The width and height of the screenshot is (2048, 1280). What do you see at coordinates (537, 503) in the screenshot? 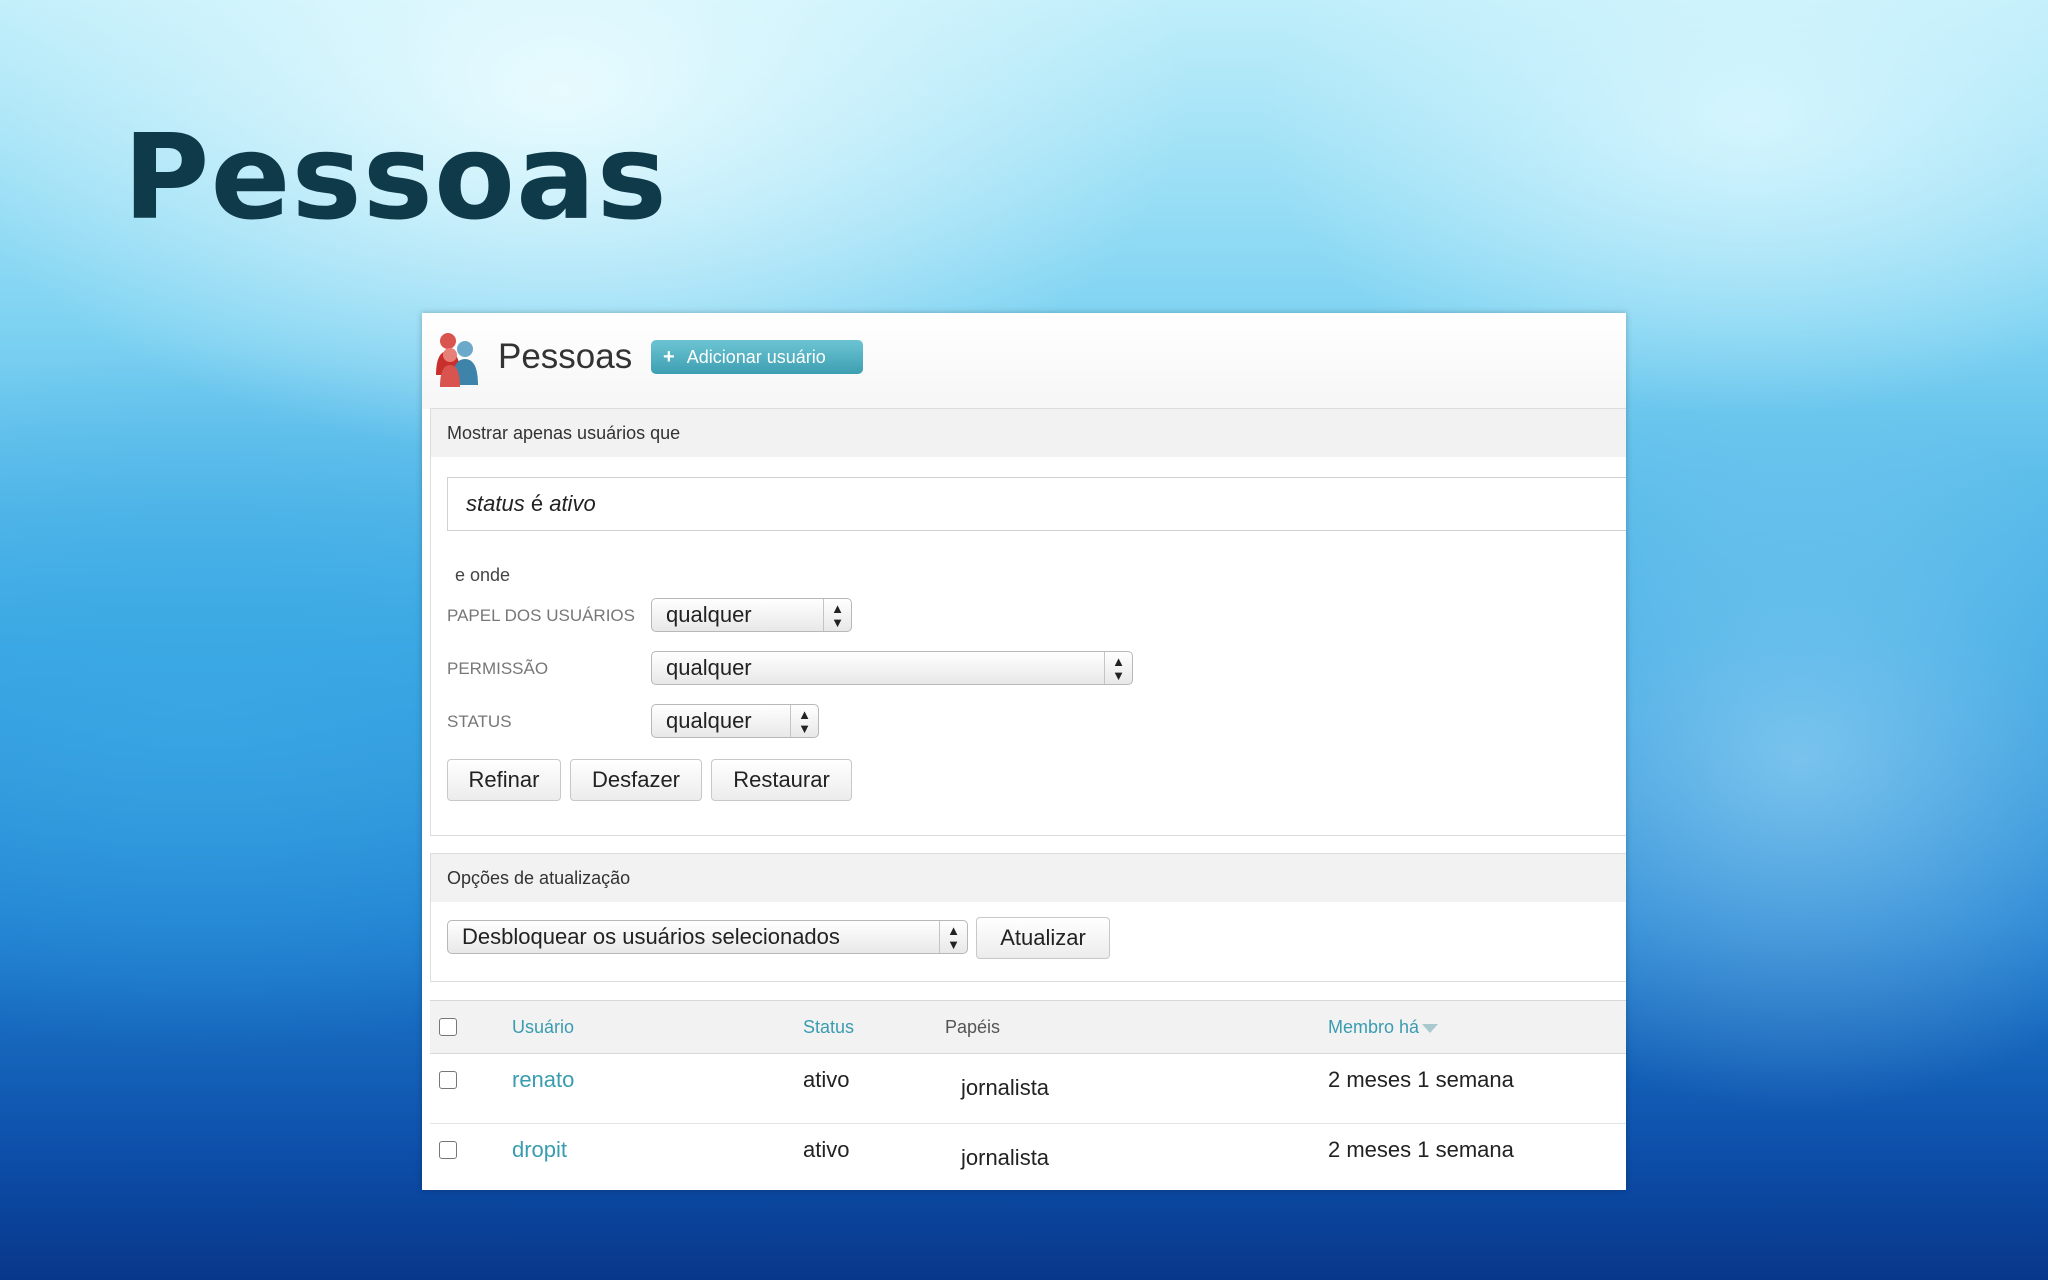
I see `filter-operator: é` at bounding box center [537, 503].